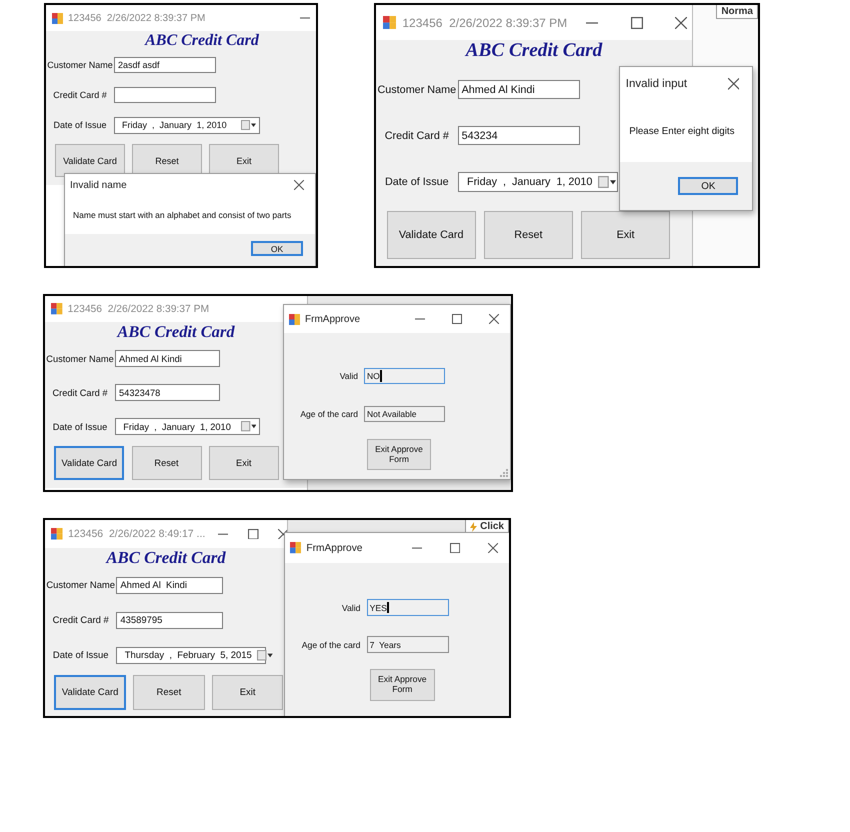 The height and width of the screenshot is (832, 850). Describe the element at coordinates (682, 131) in the screenshot. I see `dialog-message: Please Enter eight digits` at that location.